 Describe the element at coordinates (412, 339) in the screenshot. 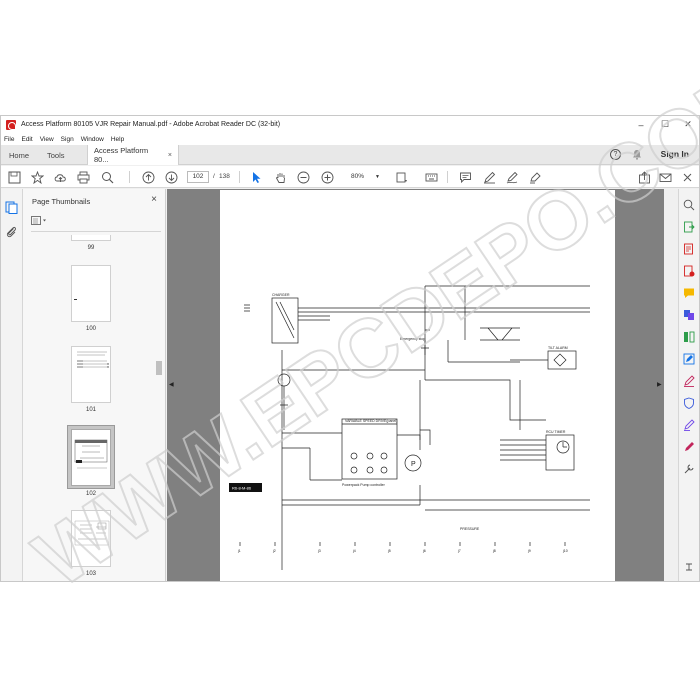

I see `label-emergency: Emergency stop` at that location.